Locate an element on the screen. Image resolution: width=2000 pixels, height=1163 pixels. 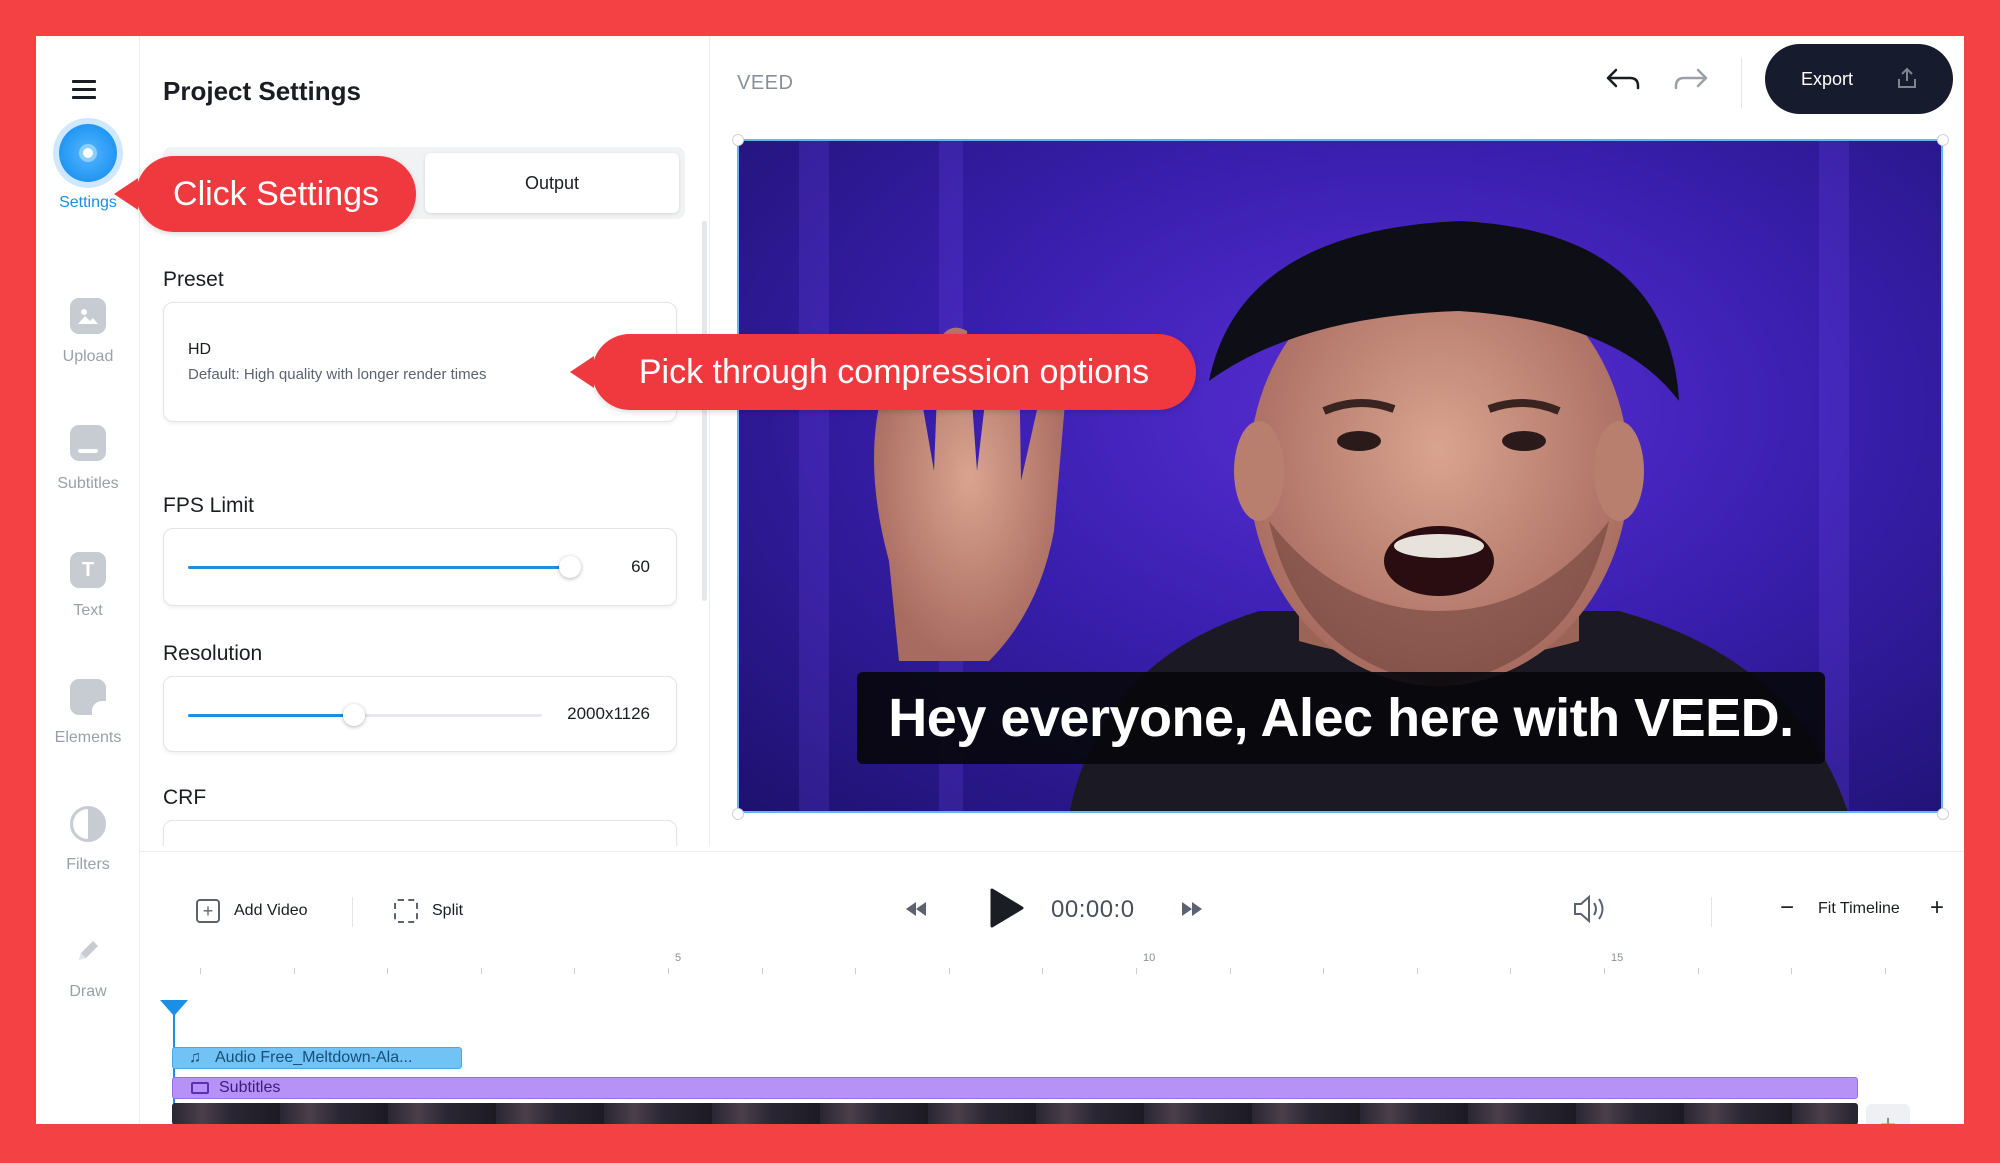
split-icon is located at coordinates (406, 911).